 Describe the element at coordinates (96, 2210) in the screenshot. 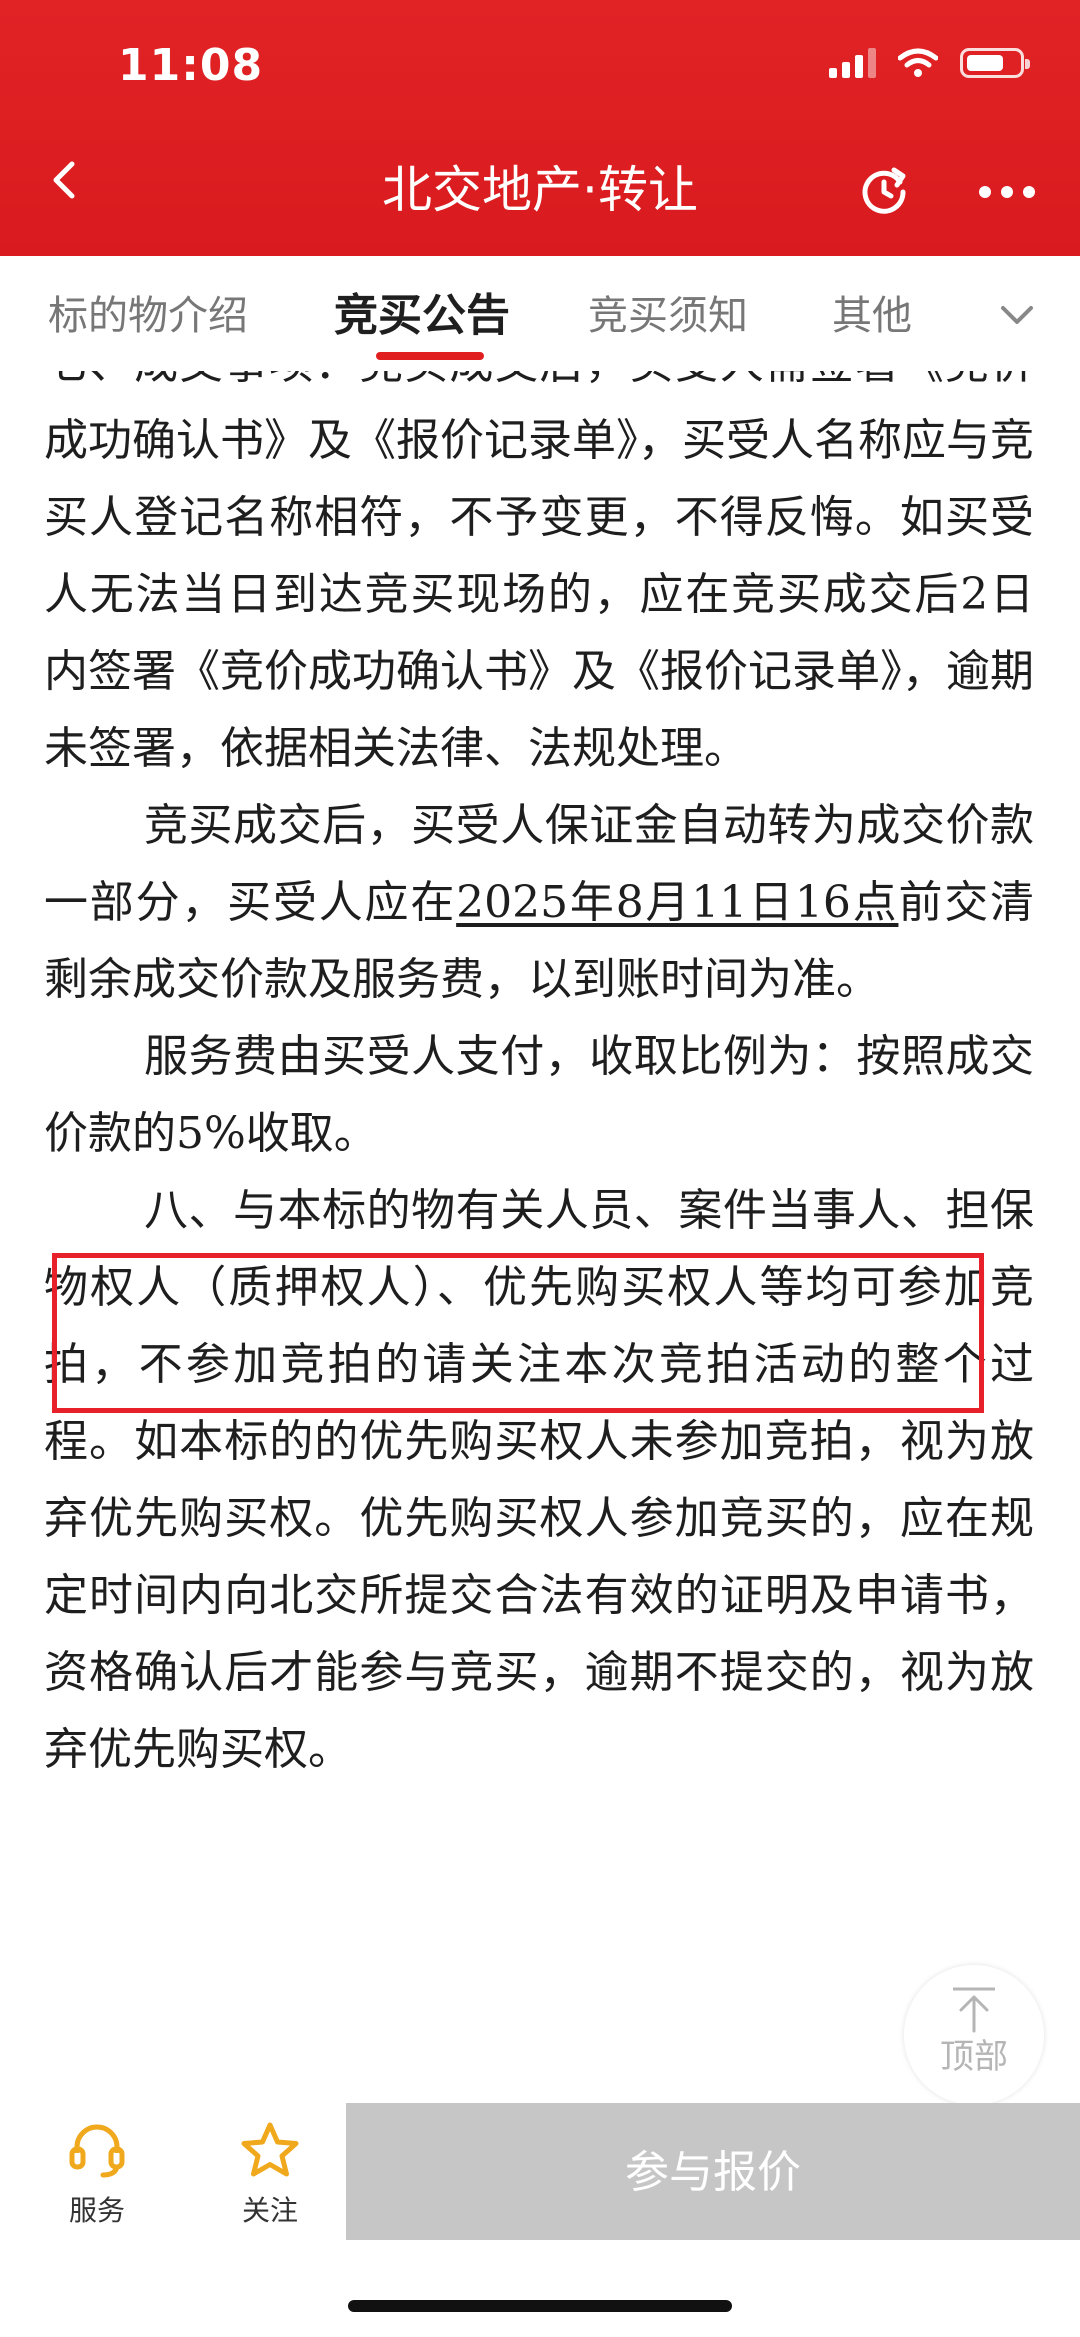

I see `service-label: 服务` at that location.